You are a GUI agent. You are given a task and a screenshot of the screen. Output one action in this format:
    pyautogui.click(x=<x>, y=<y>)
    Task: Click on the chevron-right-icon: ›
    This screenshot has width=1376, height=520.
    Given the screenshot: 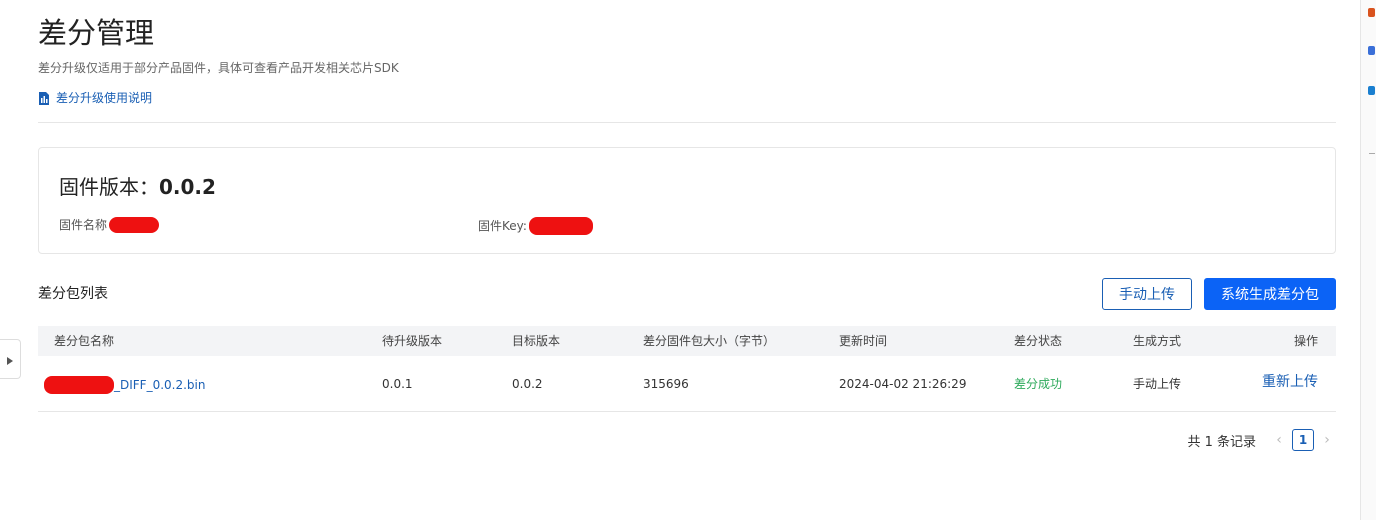 What is the action you would take?
    pyautogui.click(x=1327, y=440)
    